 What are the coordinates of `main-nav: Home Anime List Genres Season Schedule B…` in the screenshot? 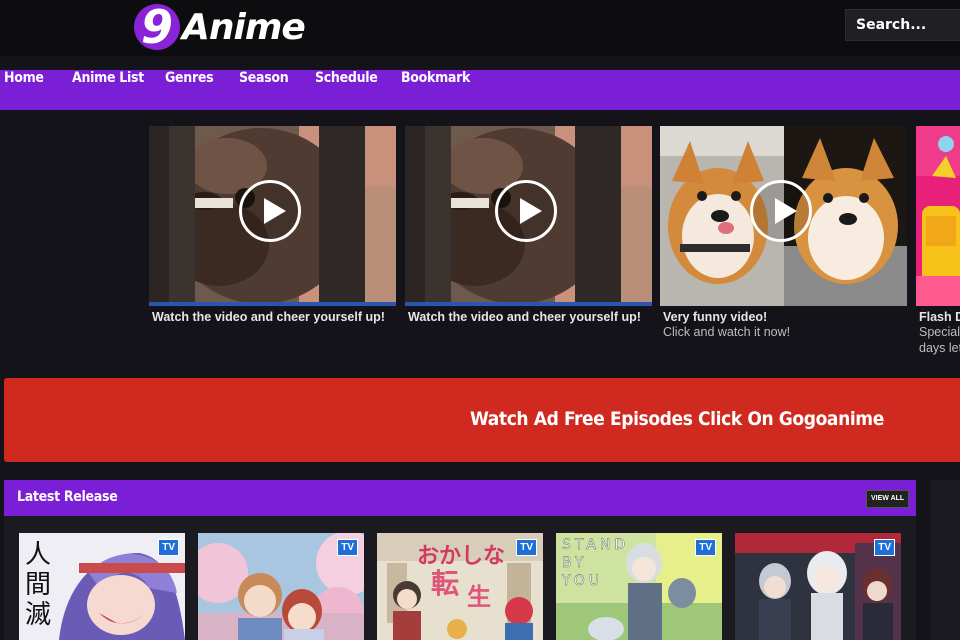 It's located at (480, 90).